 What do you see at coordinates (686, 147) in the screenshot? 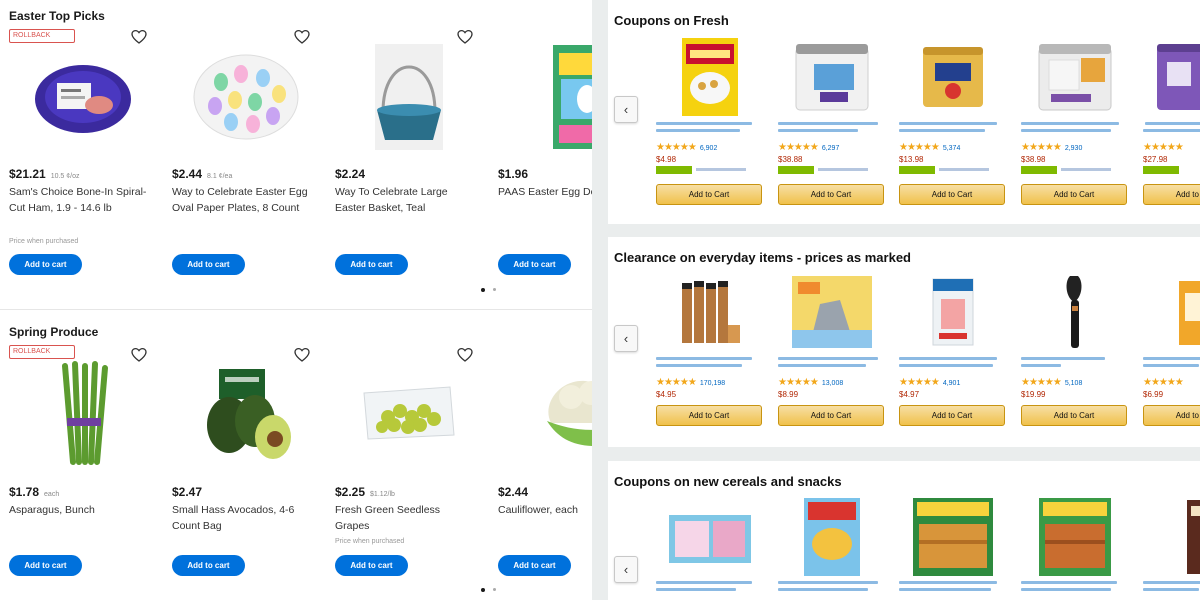
I see `rating-stars: ★★★★★ 6,902` at bounding box center [686, 147].